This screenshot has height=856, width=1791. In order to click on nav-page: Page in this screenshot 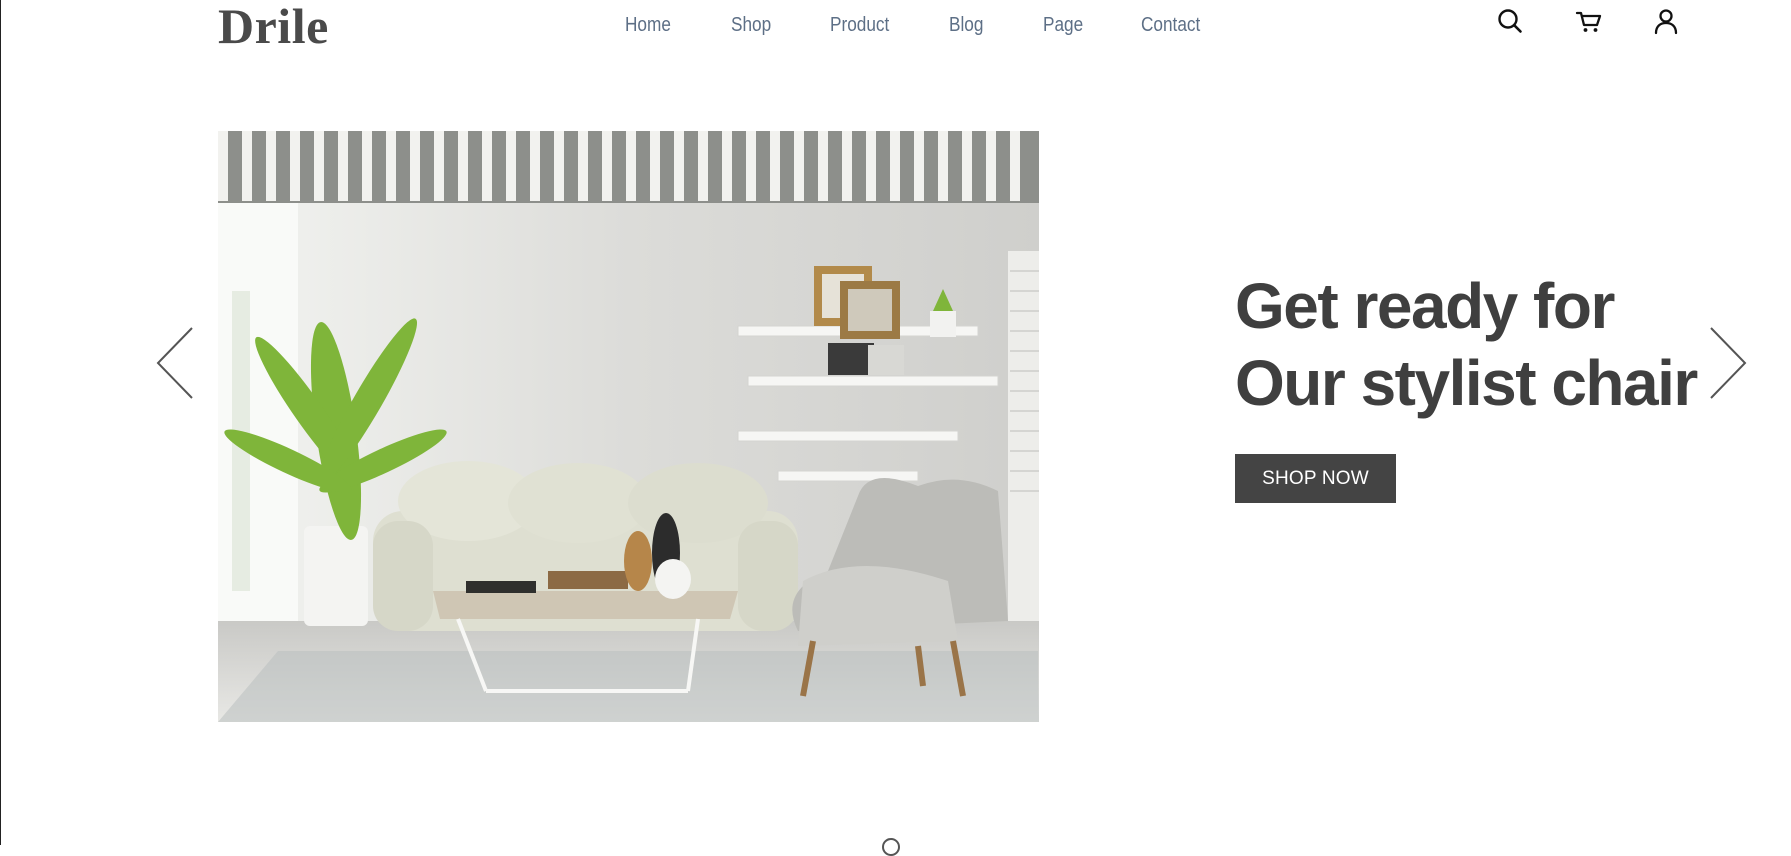, I will do `click(1063, 25)`.